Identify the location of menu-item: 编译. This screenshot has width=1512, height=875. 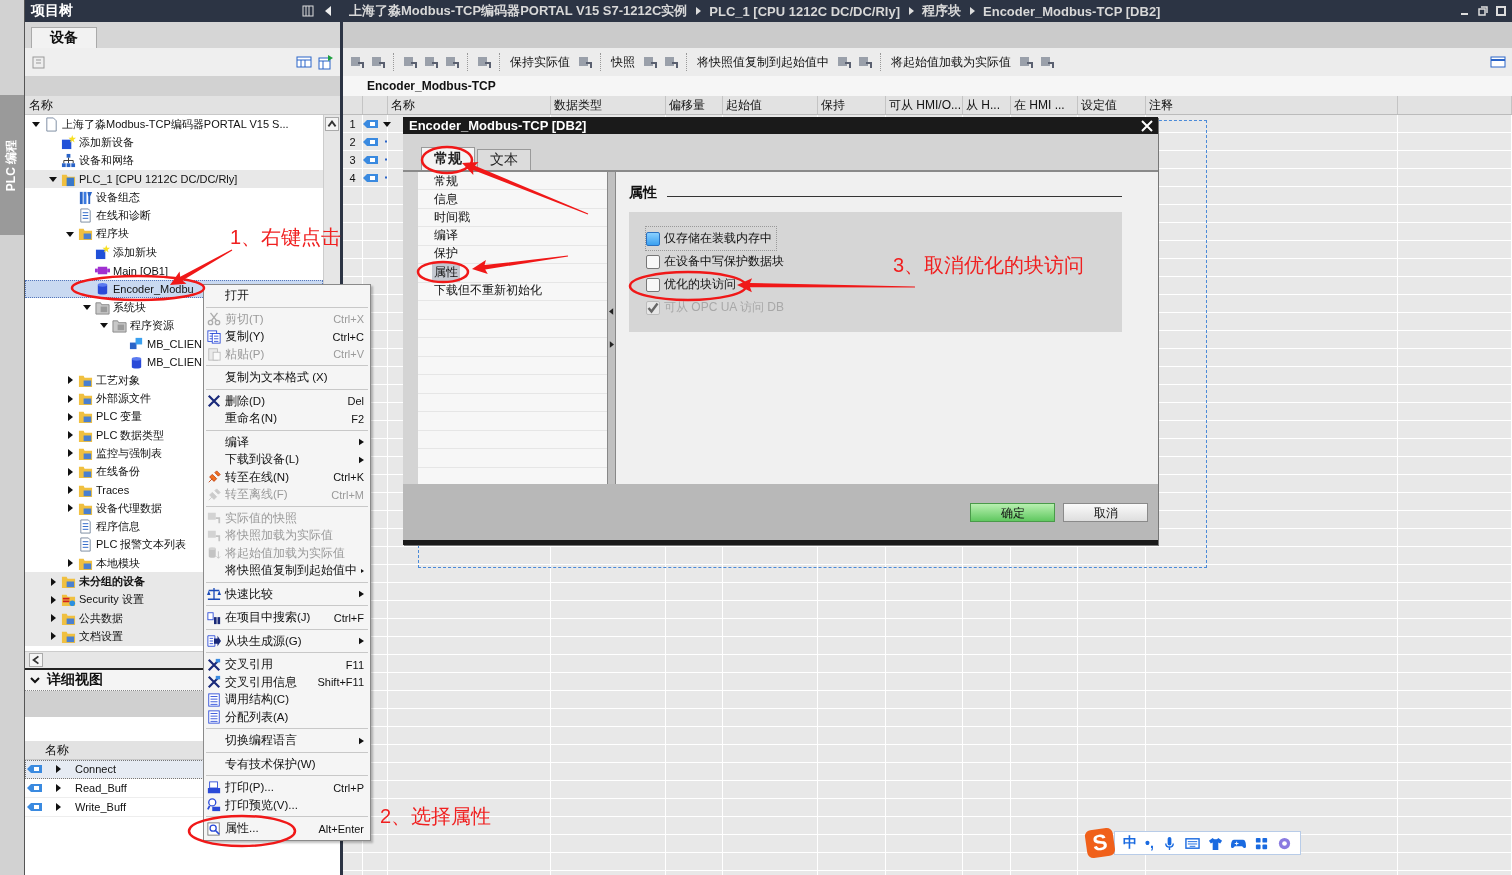
(287, 442).